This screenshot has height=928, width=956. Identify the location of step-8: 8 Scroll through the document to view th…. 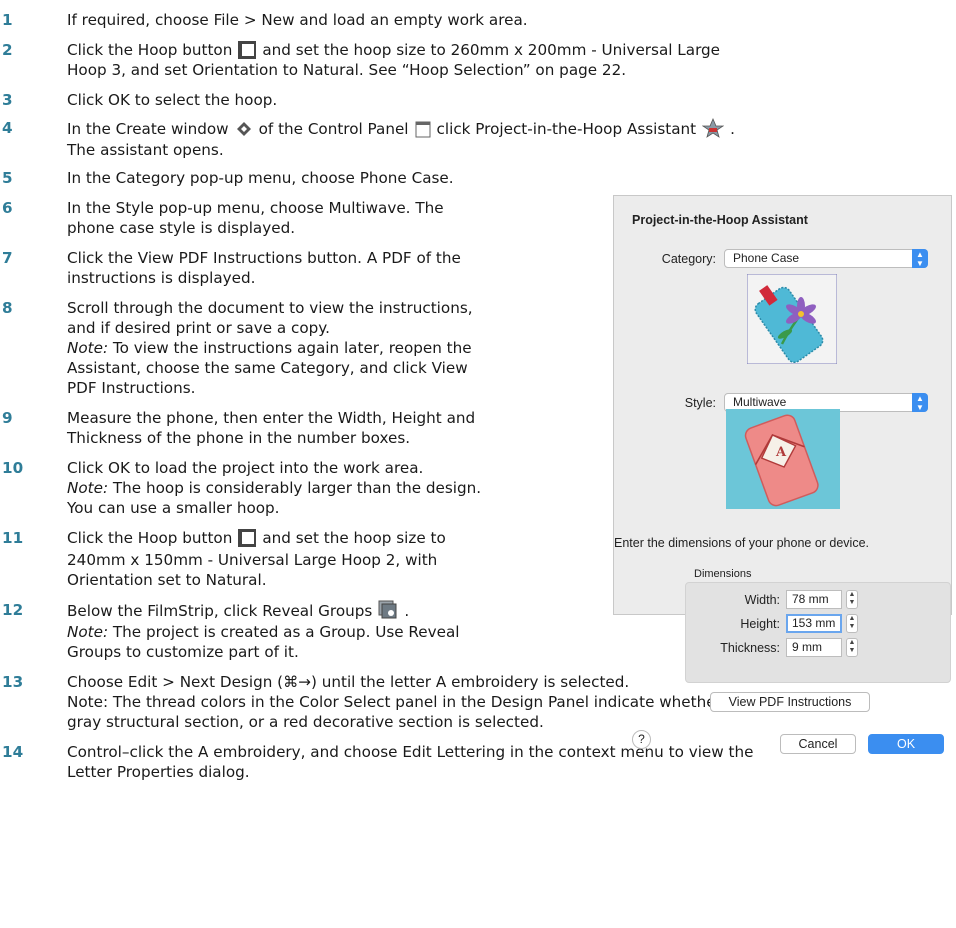
(300, 348).